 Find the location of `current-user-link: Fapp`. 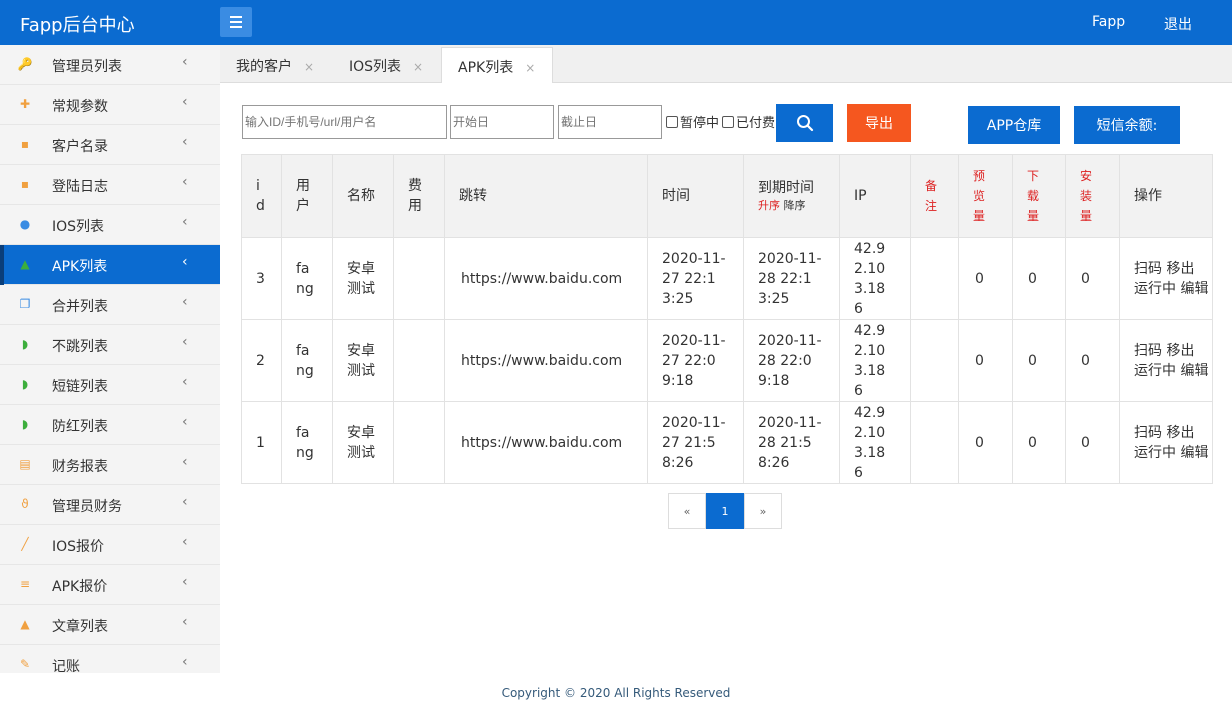

current-user-link: Fapp is located at coordinates (1108, 22).